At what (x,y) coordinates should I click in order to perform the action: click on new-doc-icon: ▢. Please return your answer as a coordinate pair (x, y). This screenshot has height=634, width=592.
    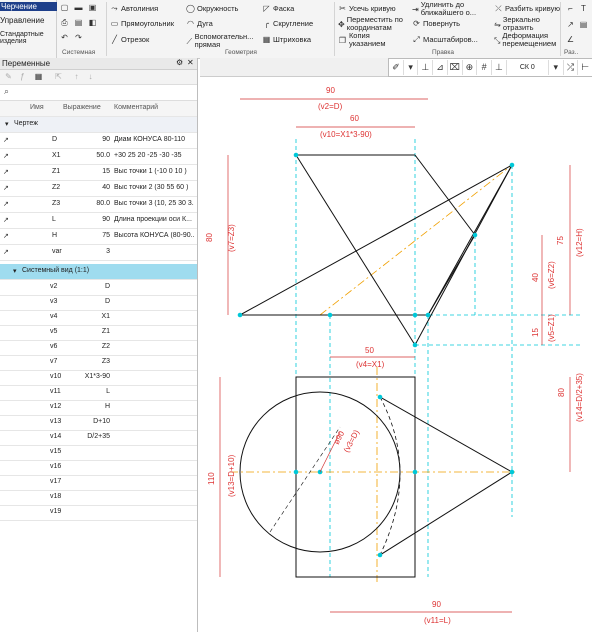
    Looking at the image, I should click on (64, 7).